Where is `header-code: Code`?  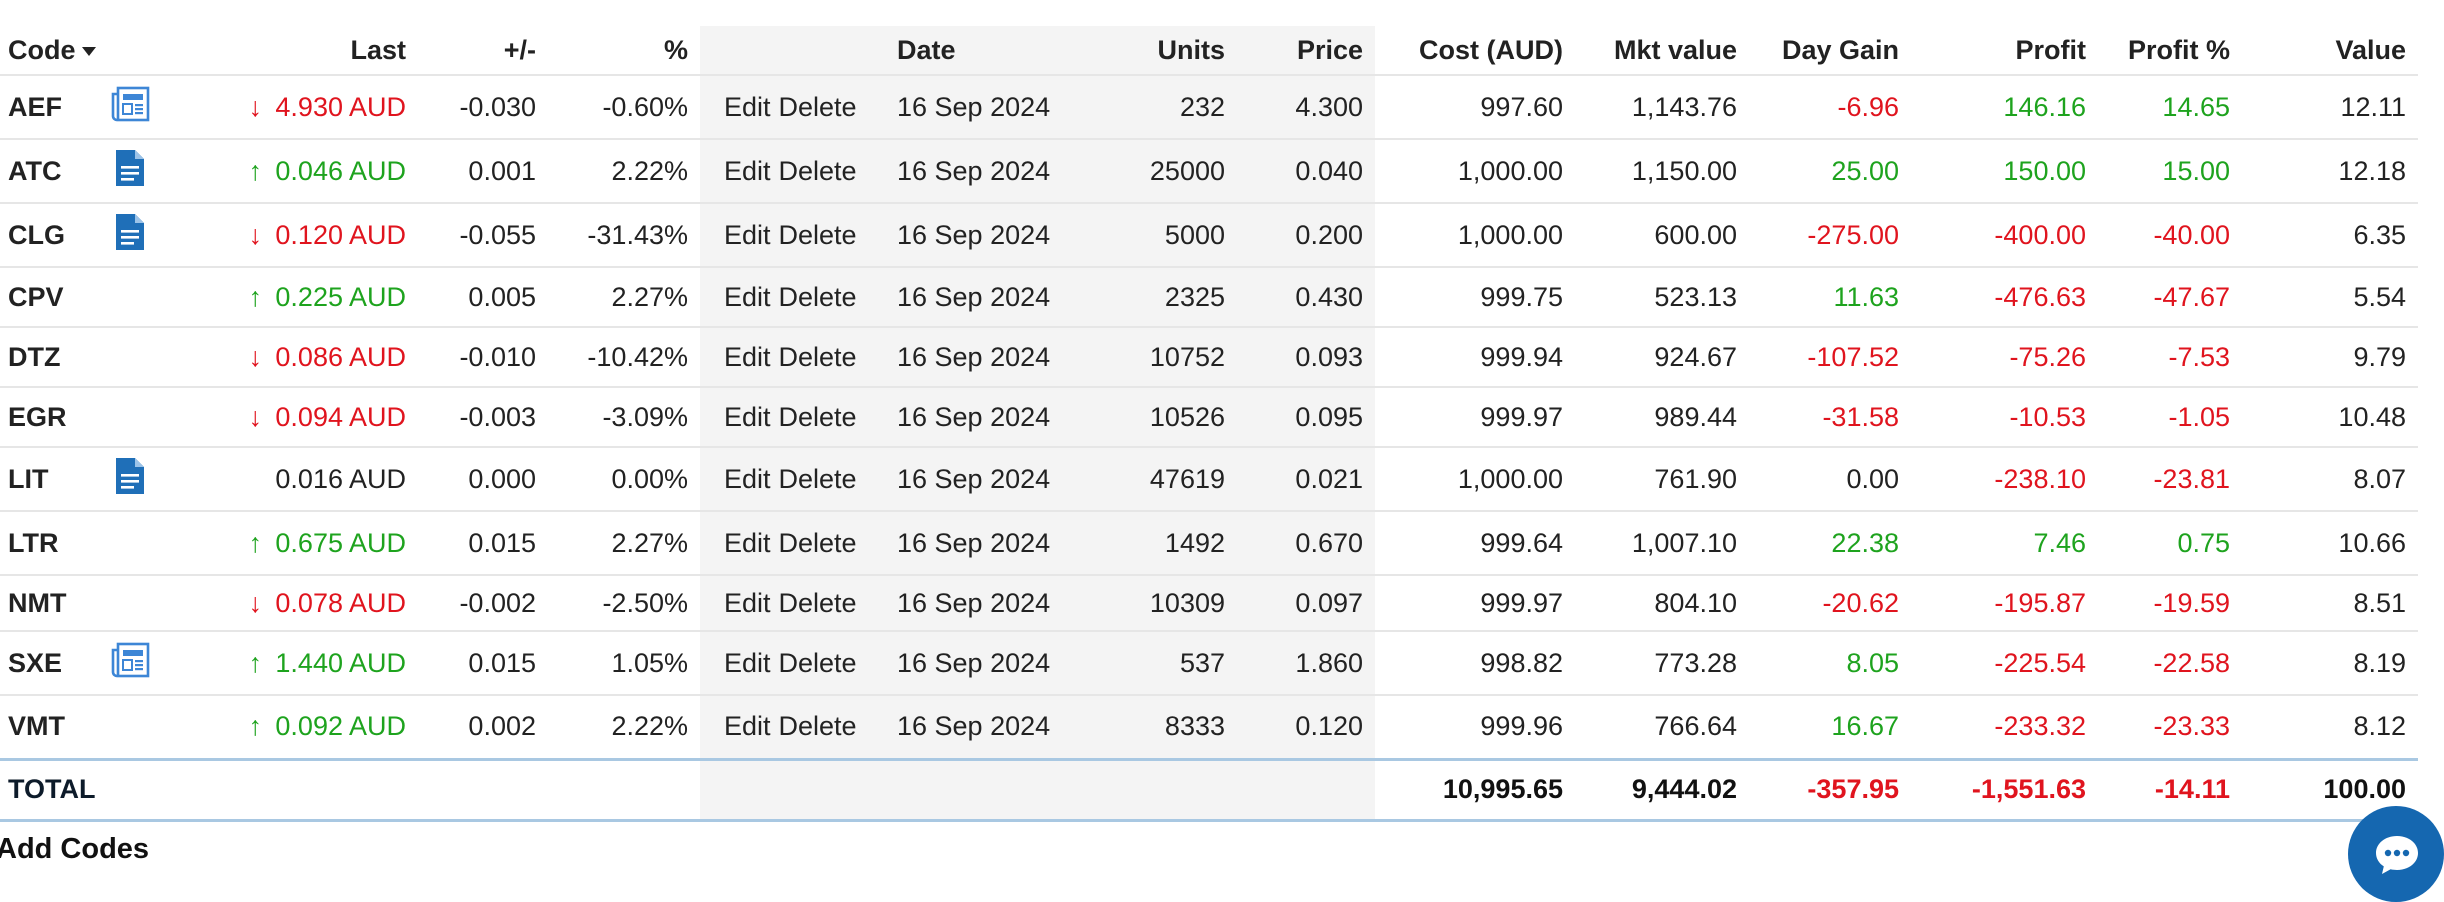
header-code: Code is located at coordinates (48, 50).